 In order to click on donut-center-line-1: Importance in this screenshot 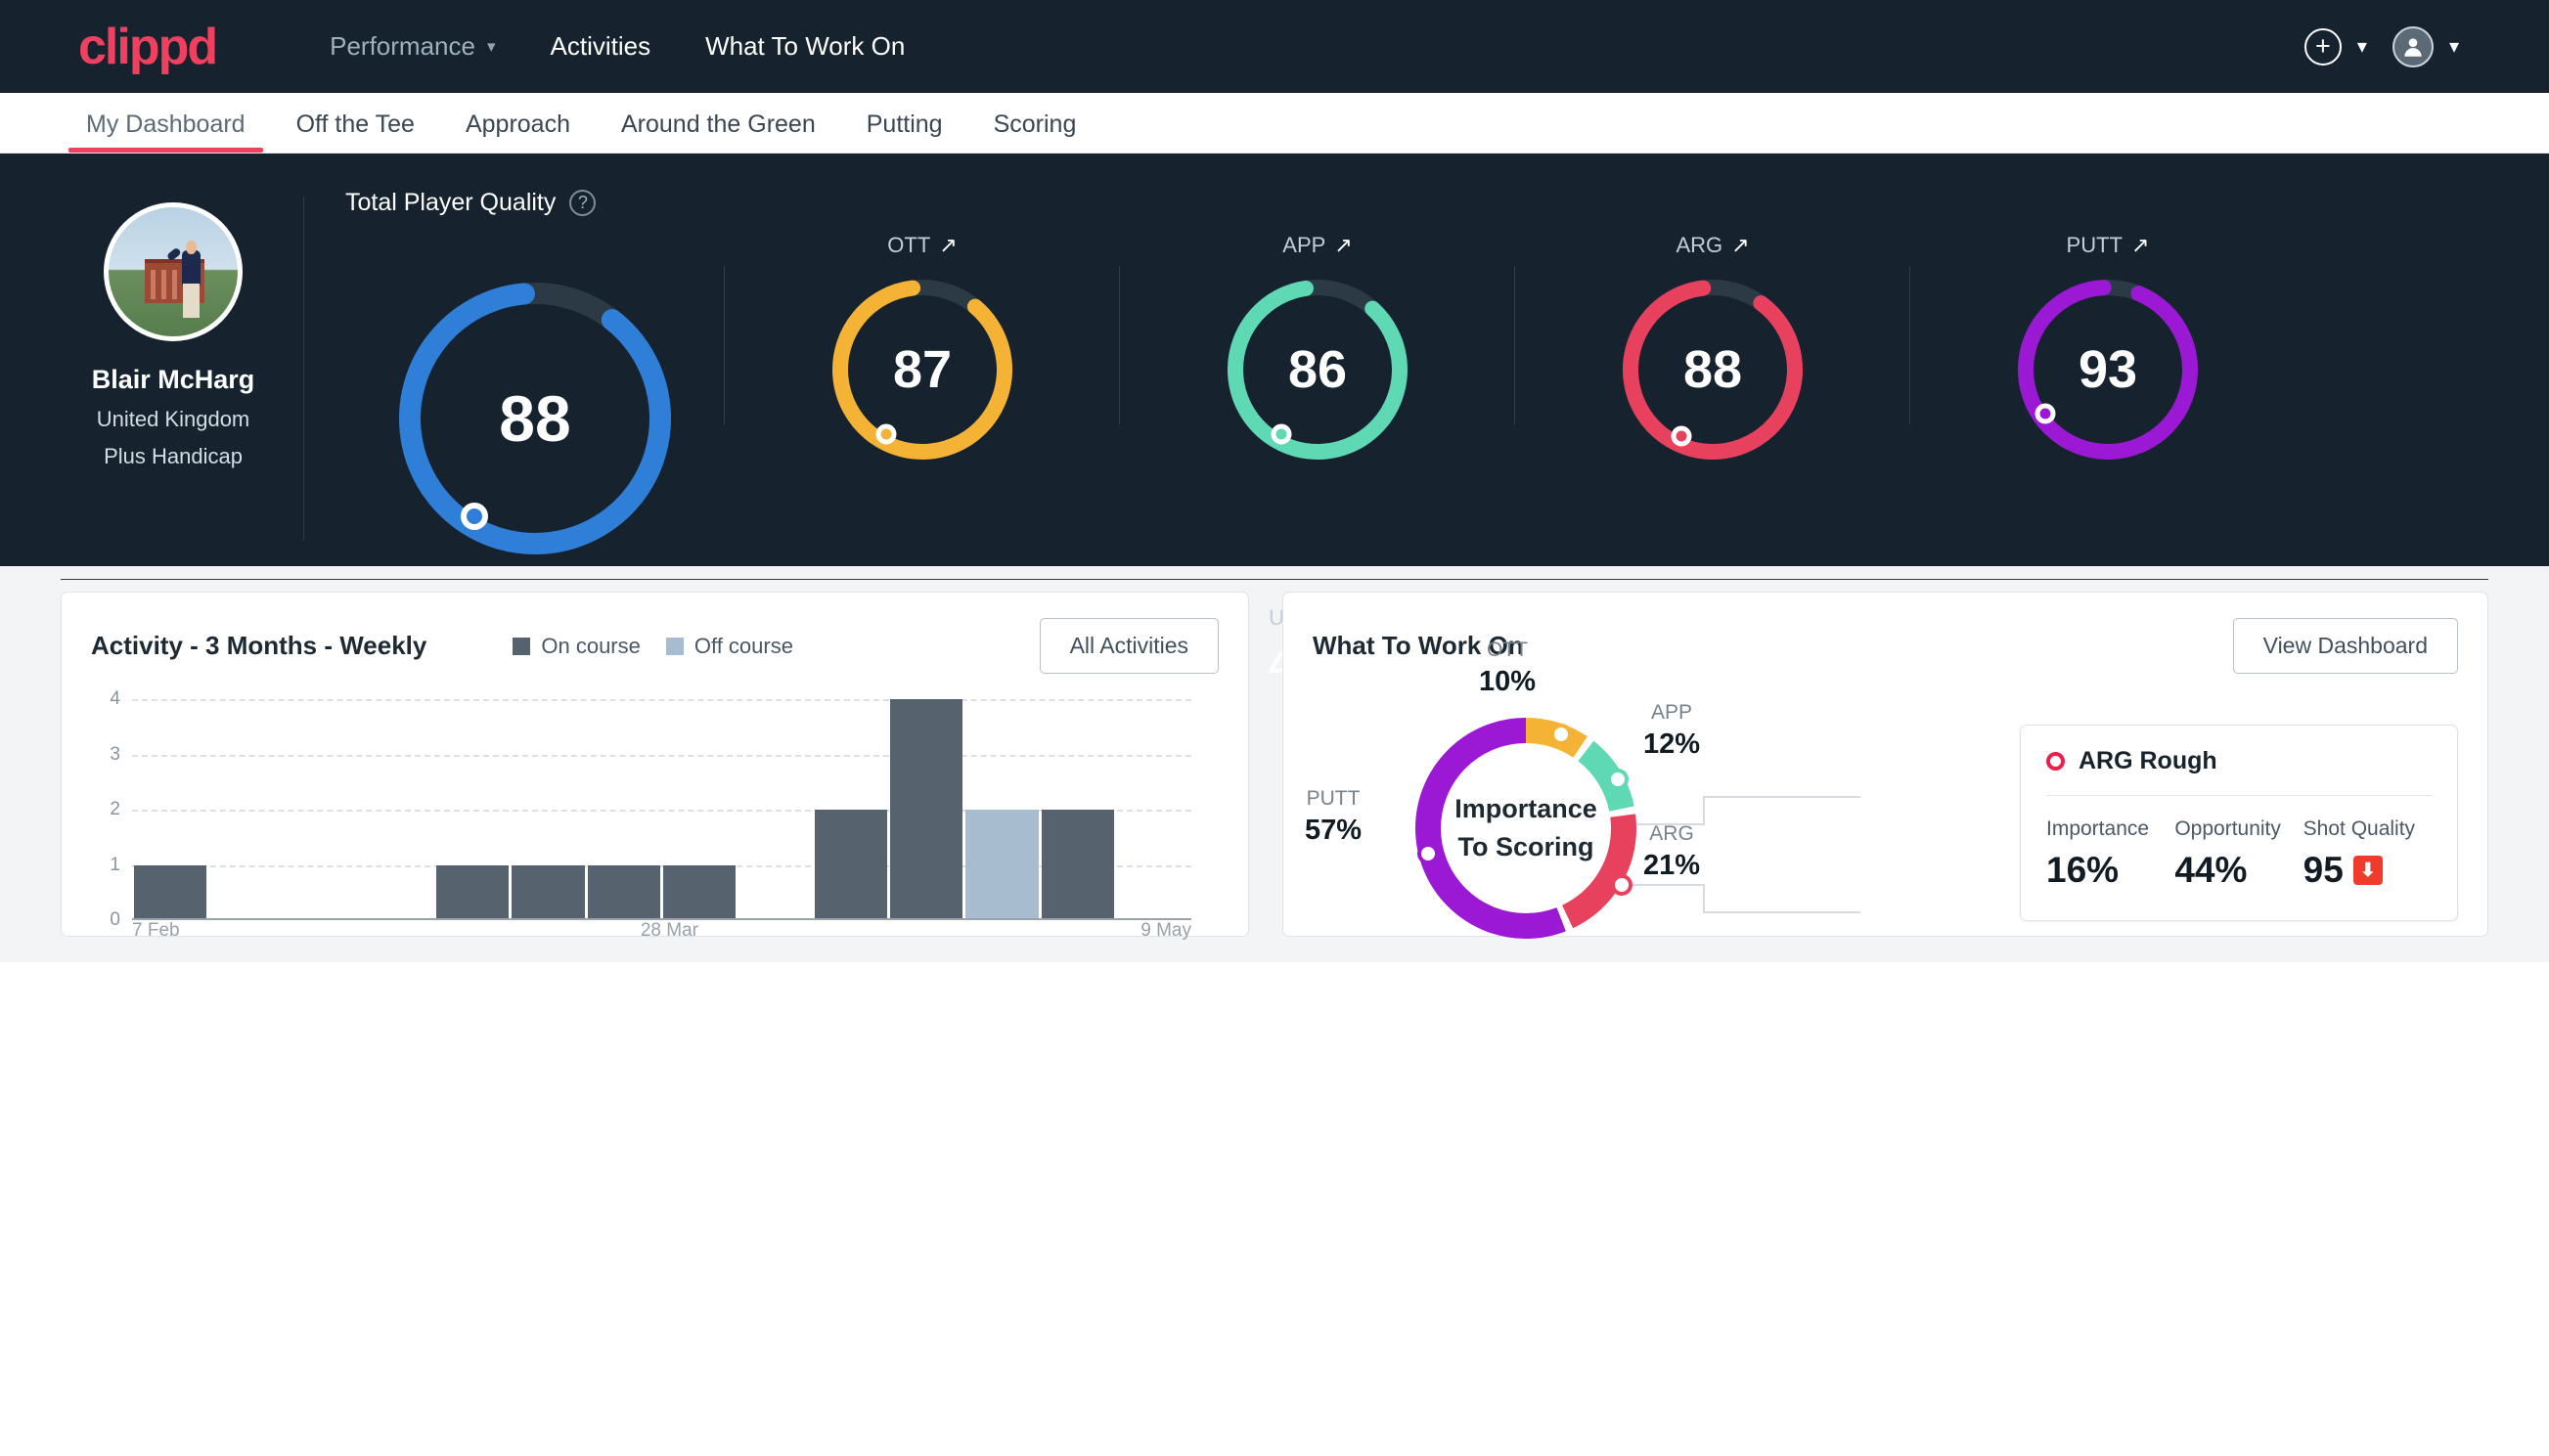, I will do `click(1526, 808)`.